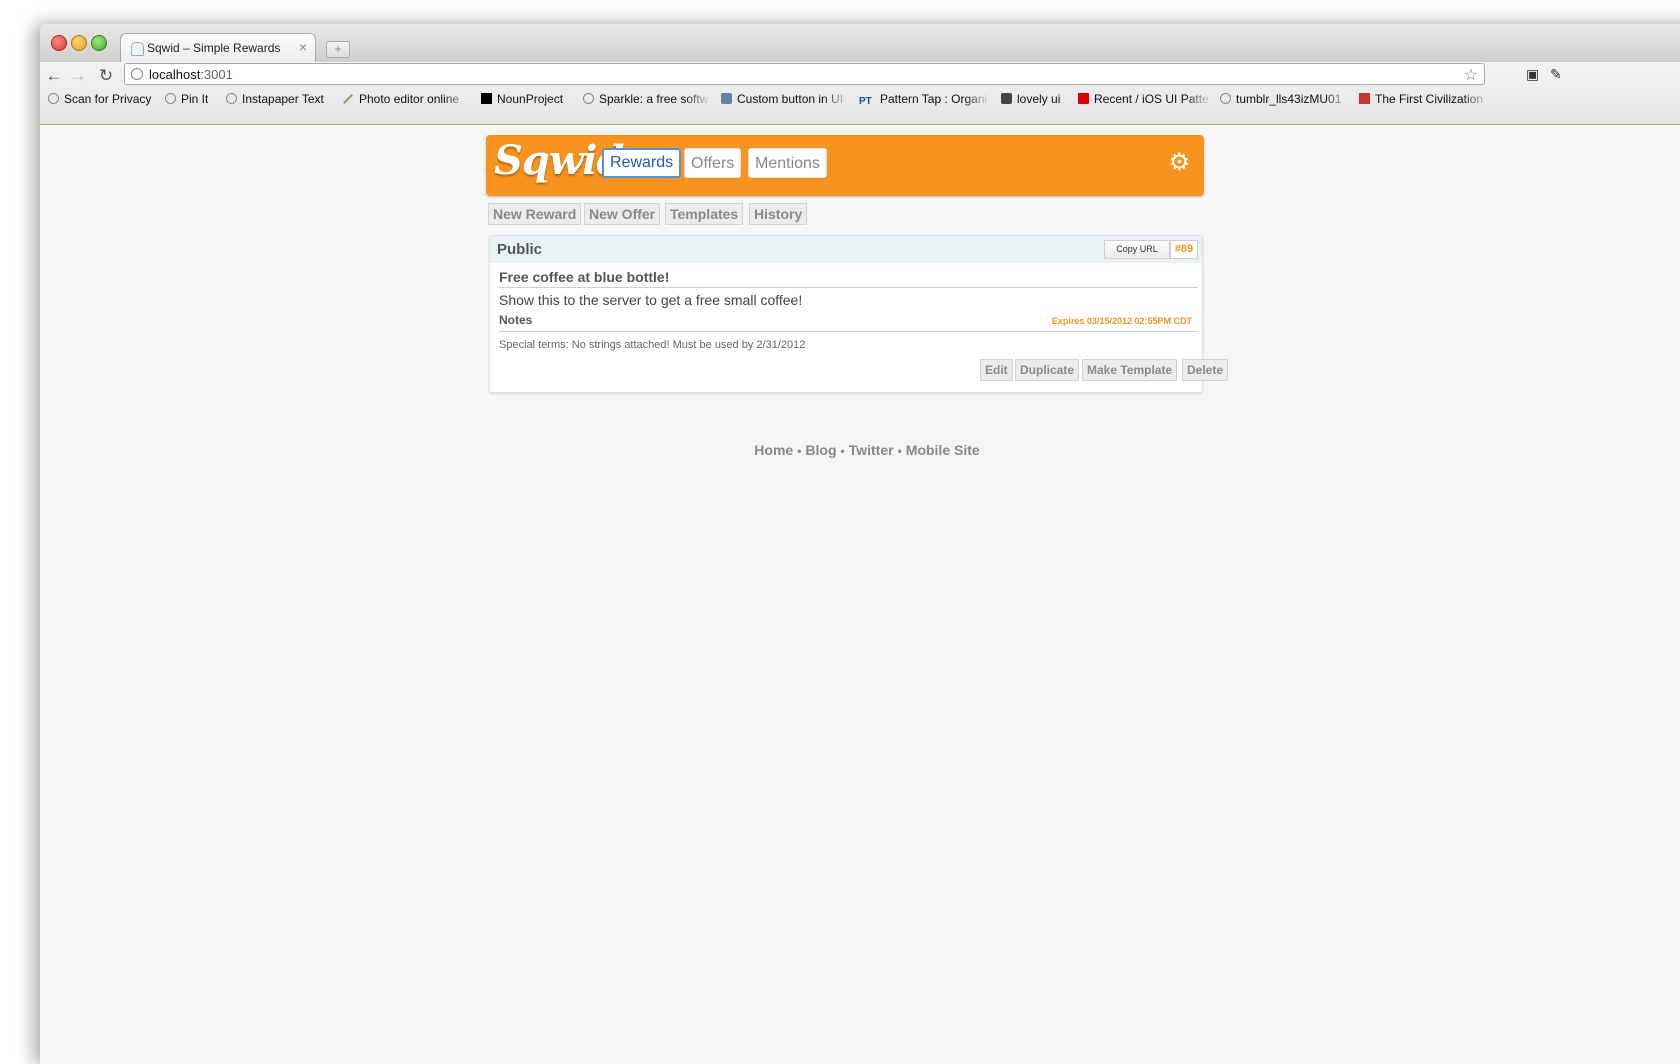 Image resolution: width=1680 pixels, height=1064 pixels. Describe the element at coordinates (820, 450) in the screenshot. I see `footer-link-blog: Blog` at that location.